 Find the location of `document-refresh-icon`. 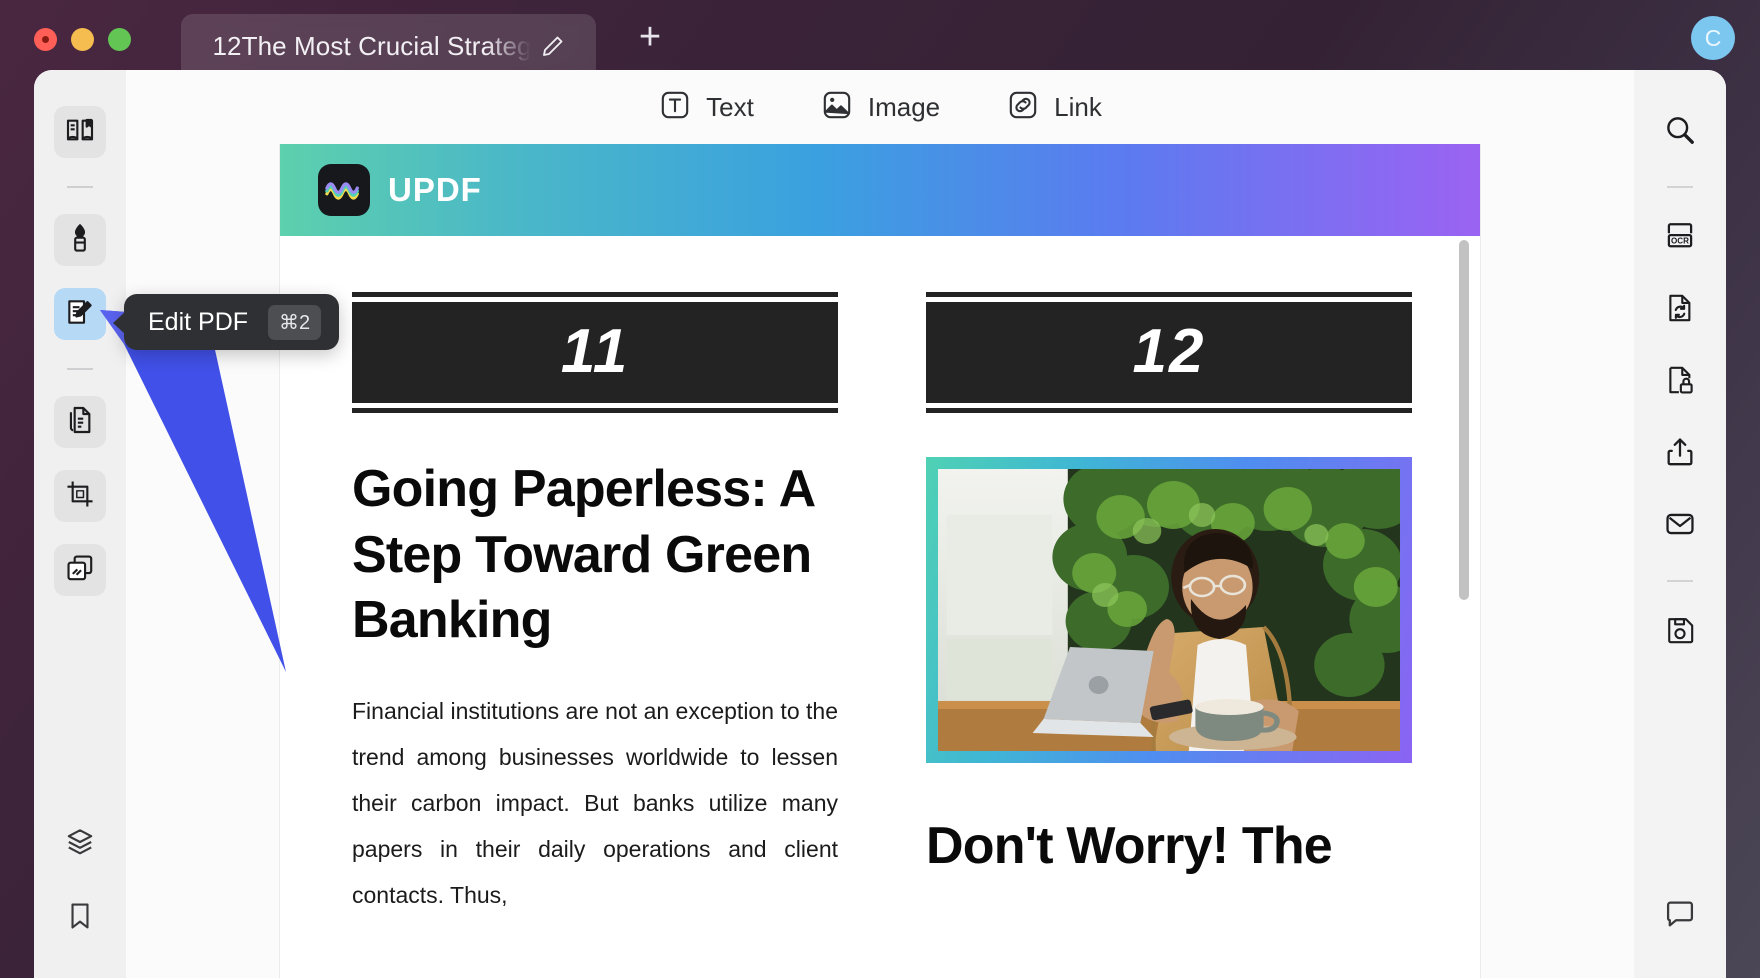

document-refresh-icon is located at coordinates (1680, 310).